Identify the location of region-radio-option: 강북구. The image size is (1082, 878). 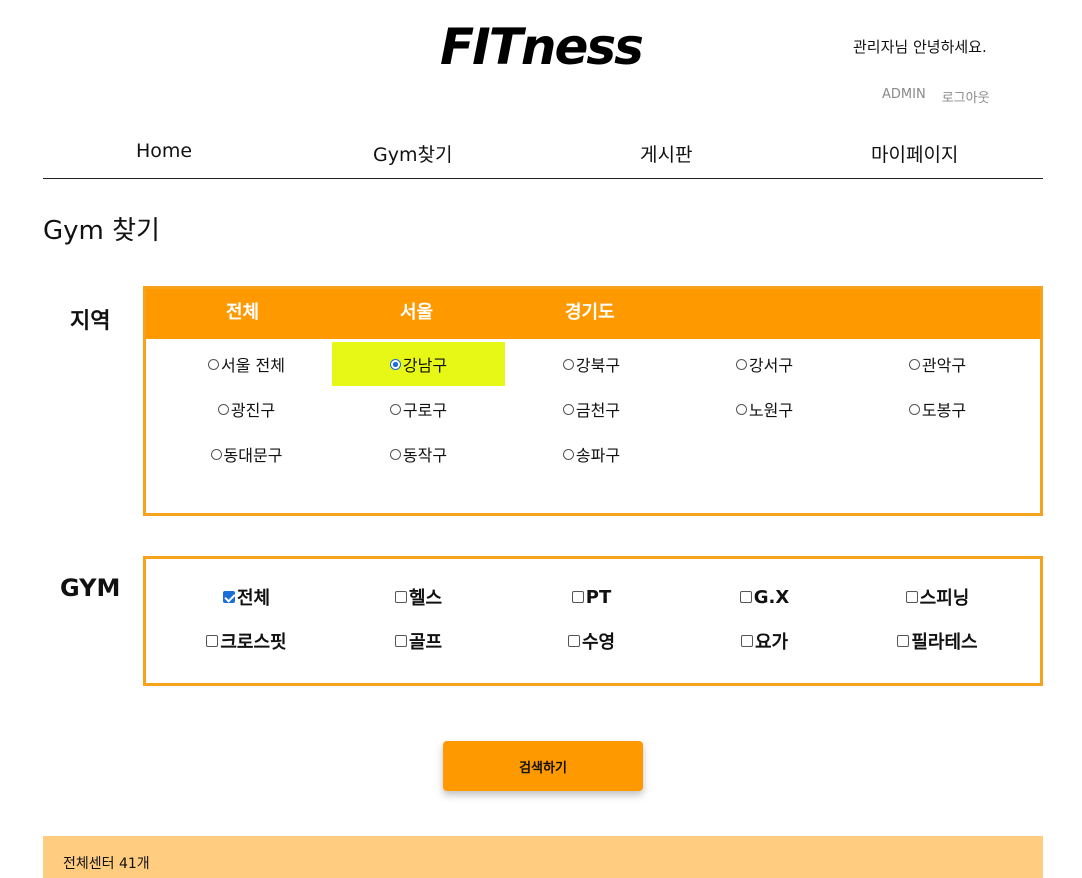
(591, 364).